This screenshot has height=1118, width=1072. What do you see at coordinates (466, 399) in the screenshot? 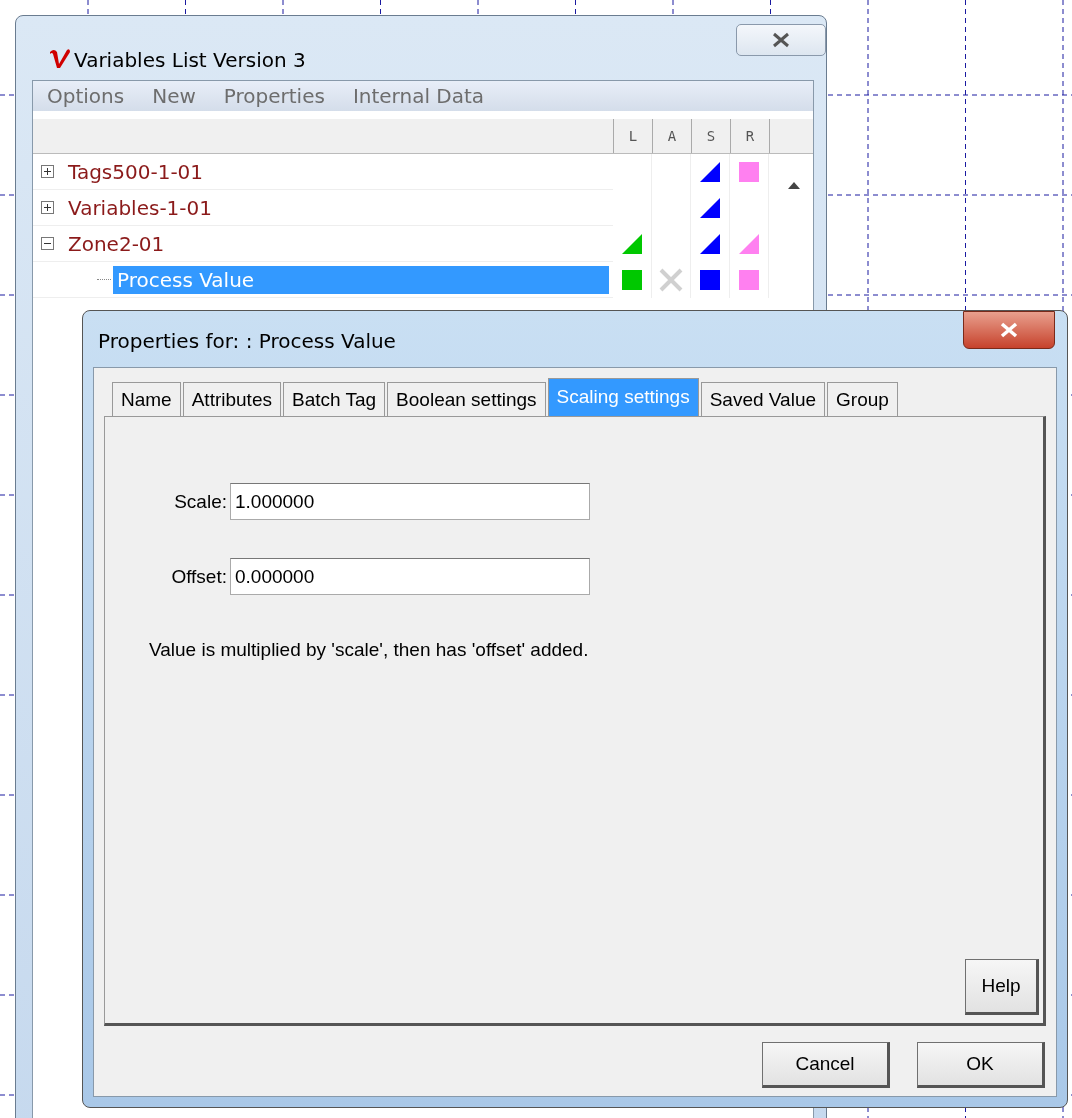
I see `tab: Boolean settings` at bounding box center [466, 399].